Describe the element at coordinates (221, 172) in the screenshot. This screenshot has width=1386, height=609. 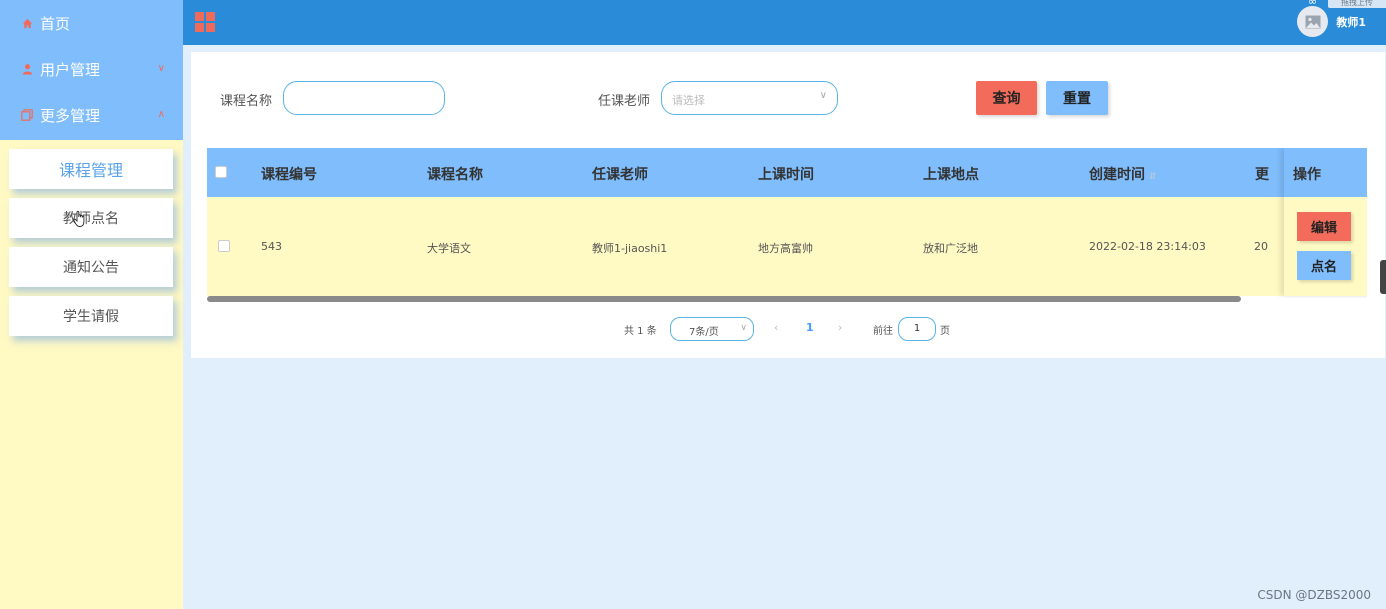
I see `select-all-checkbox` at that location.